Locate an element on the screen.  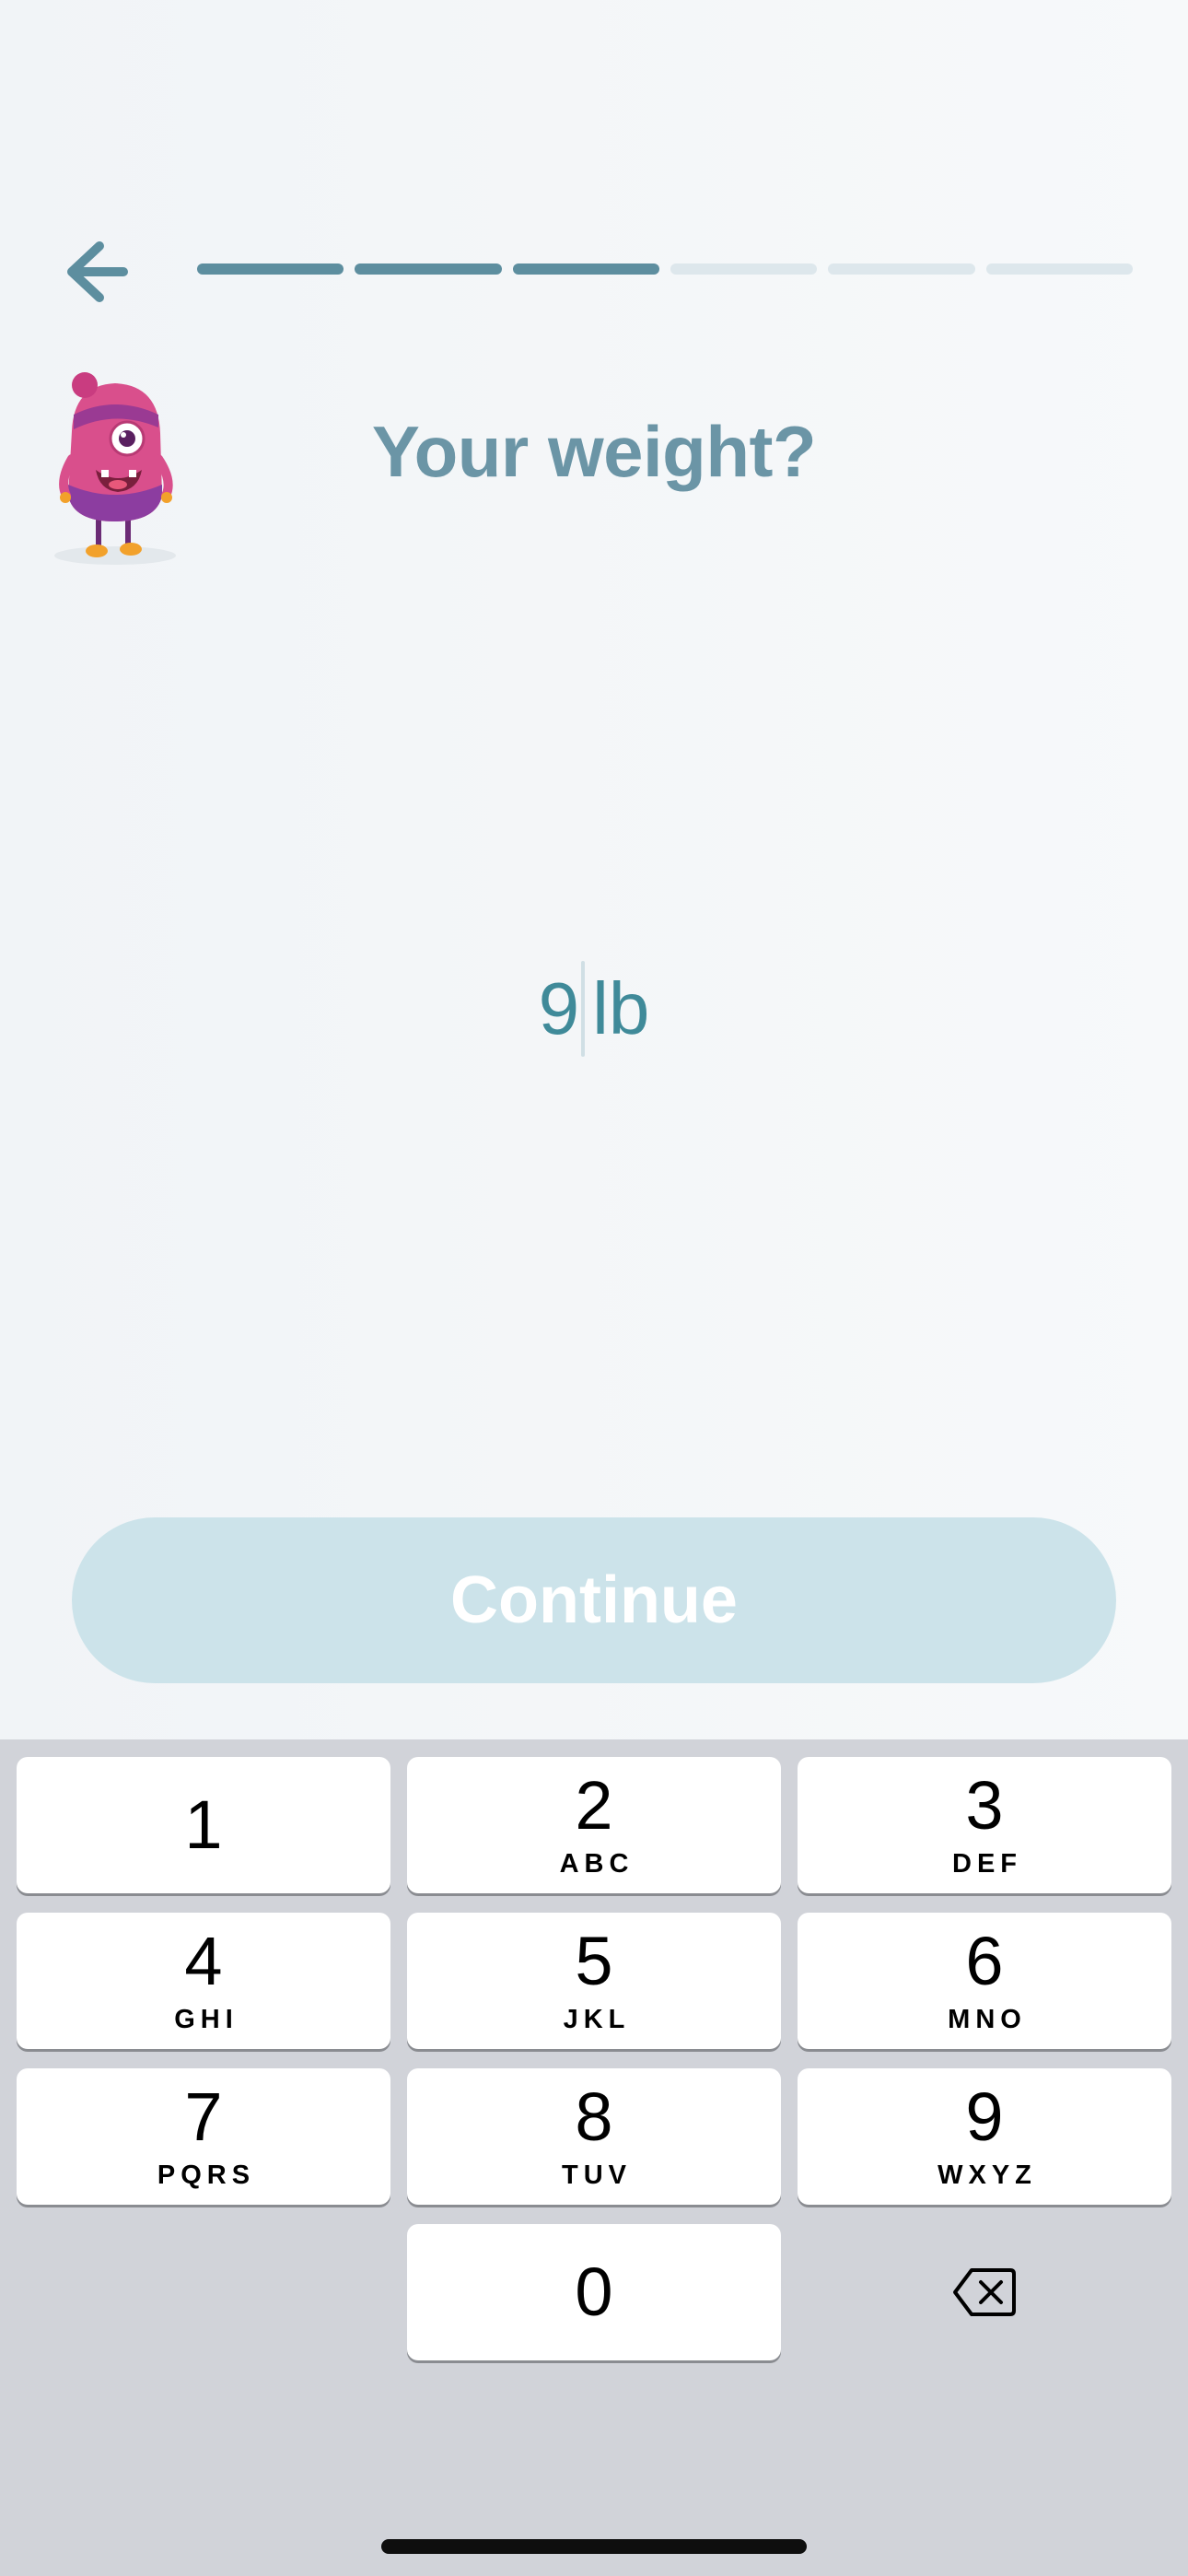
pink-monster-mascot is located at coordinates (115, 468).